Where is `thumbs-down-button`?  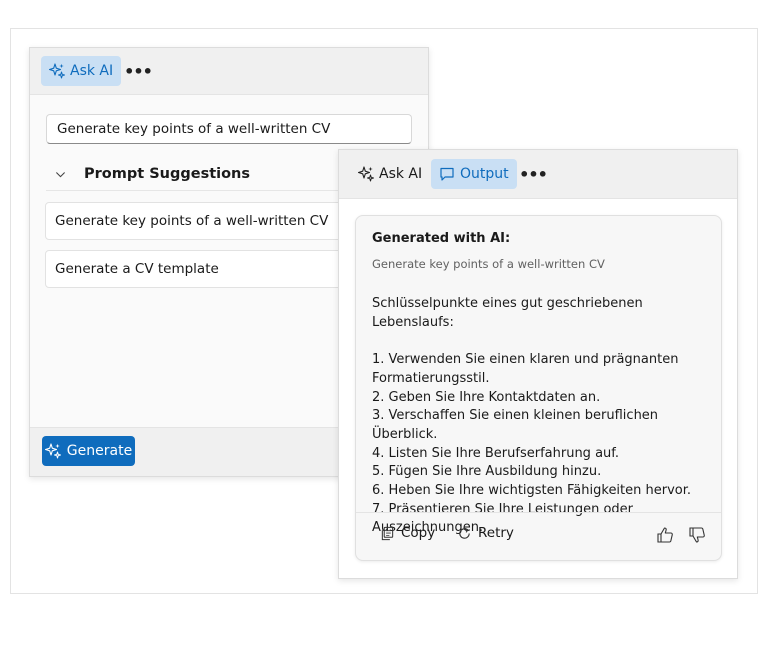 thumbs-down-button is located at coordinates (697, 535).